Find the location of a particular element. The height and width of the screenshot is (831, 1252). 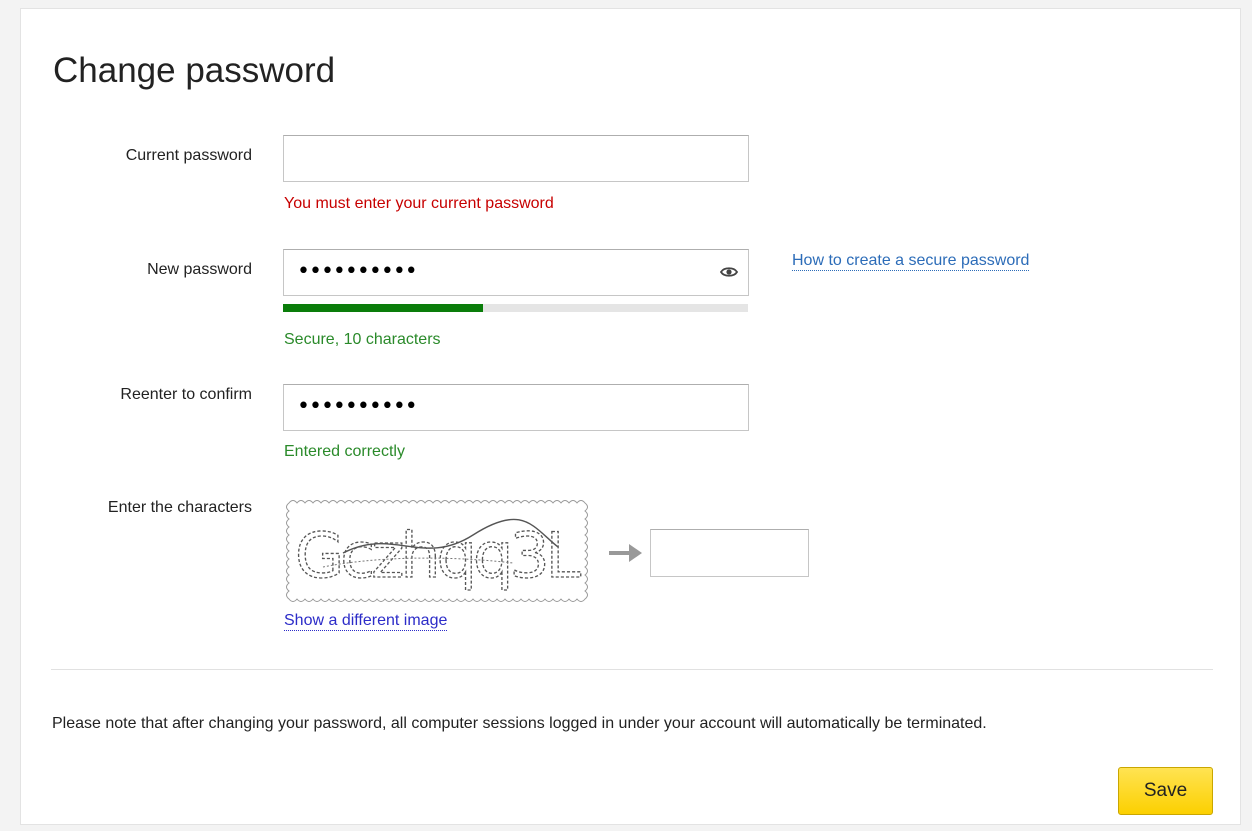

captcha-input is located at coordinates (729, 553).